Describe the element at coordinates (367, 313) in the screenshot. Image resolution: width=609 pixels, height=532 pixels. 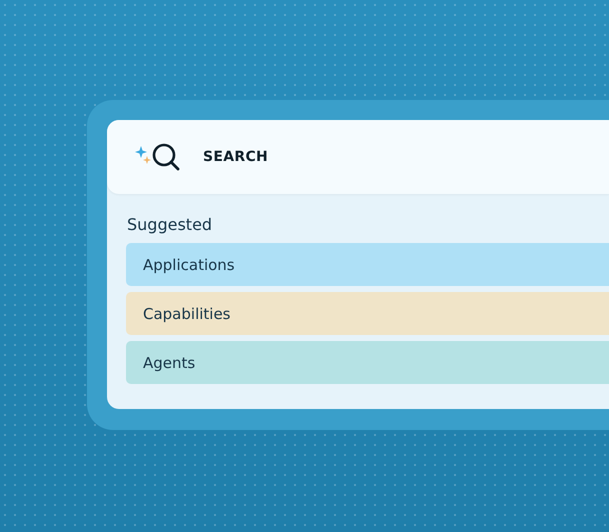
I see `suggestion-item: Capabilities` at that location.